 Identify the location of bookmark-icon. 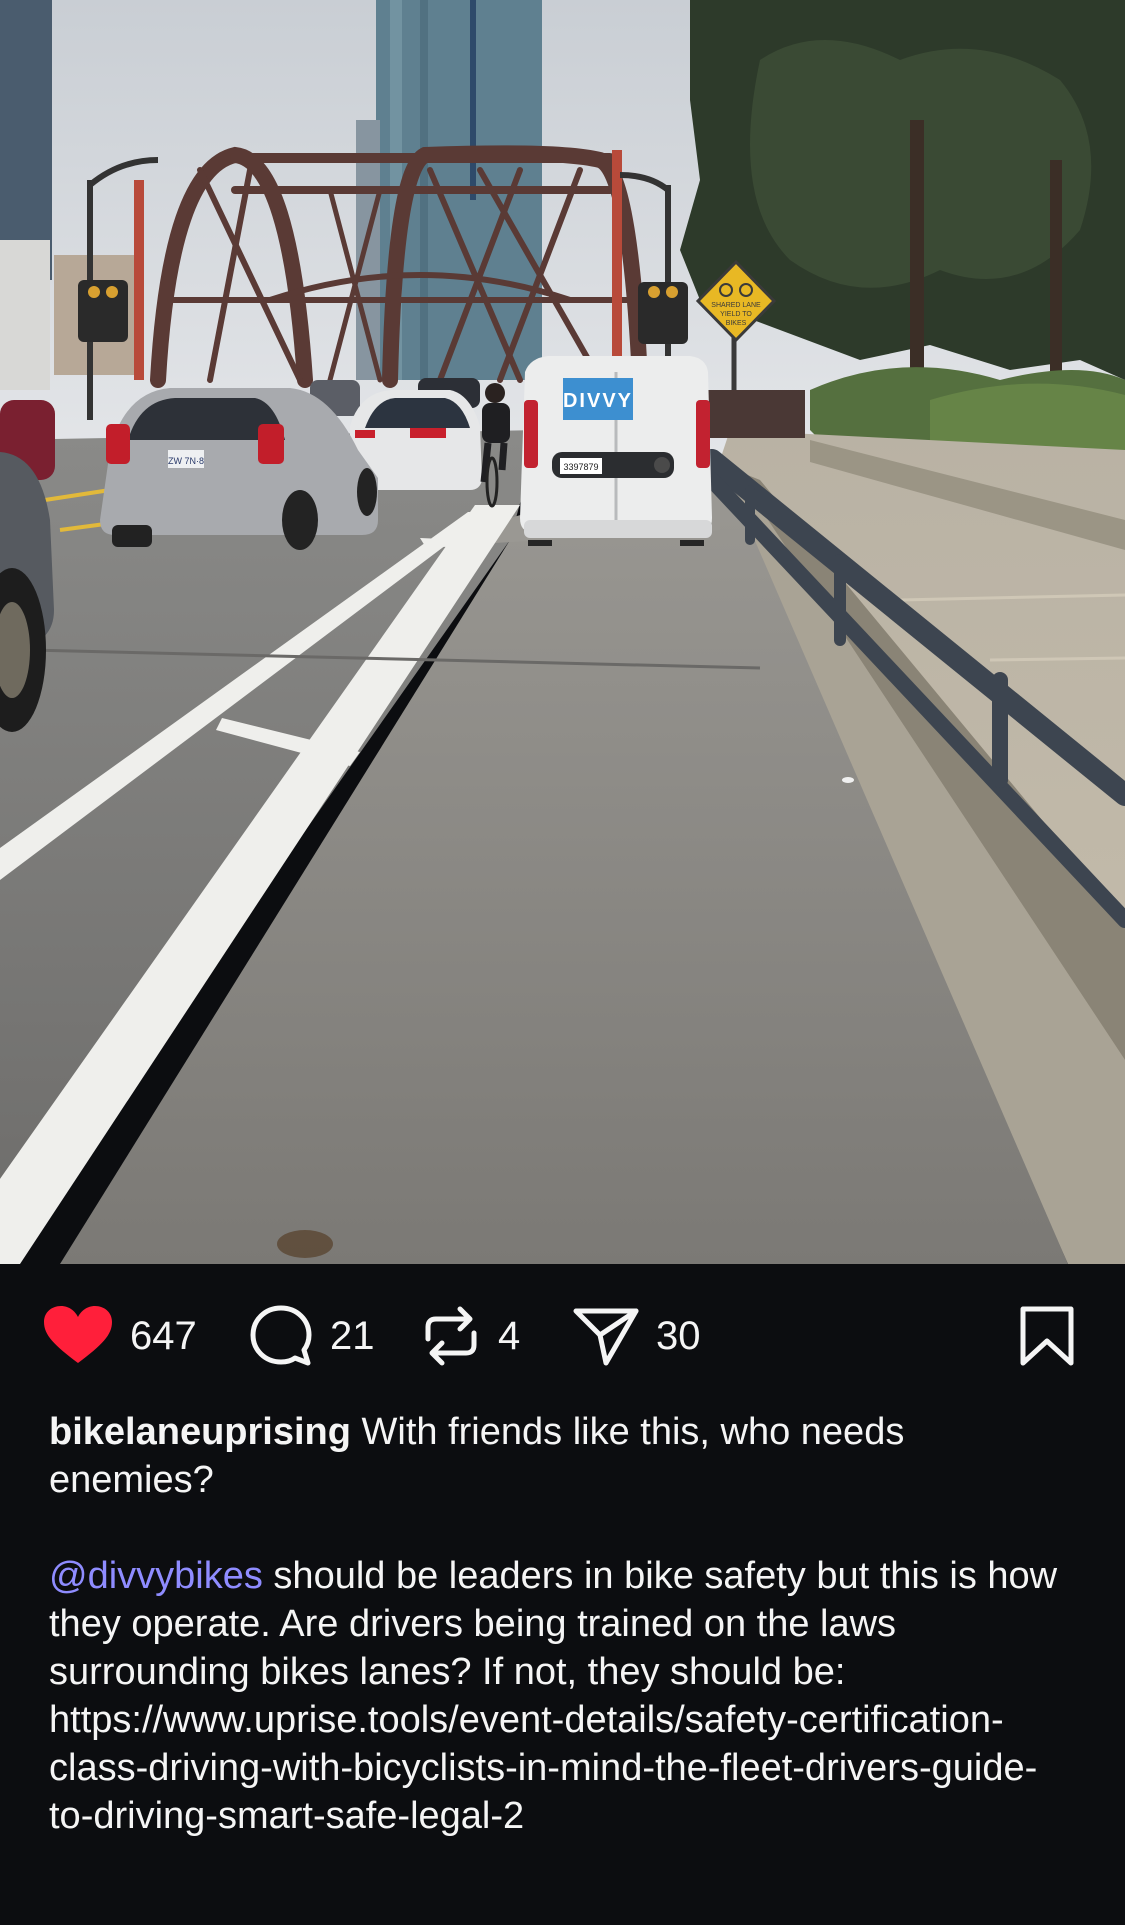
(1047, 1336).